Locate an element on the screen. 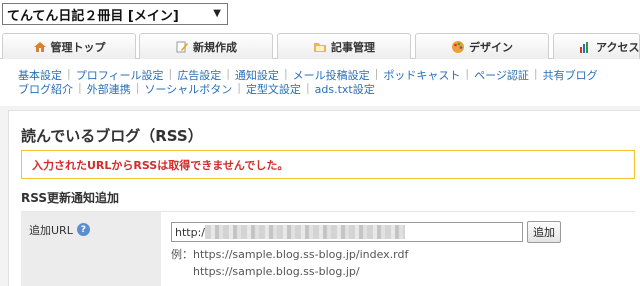 This screenshot has height=286, width=640. add-button: 追加 is located at coordinates (544, 232).